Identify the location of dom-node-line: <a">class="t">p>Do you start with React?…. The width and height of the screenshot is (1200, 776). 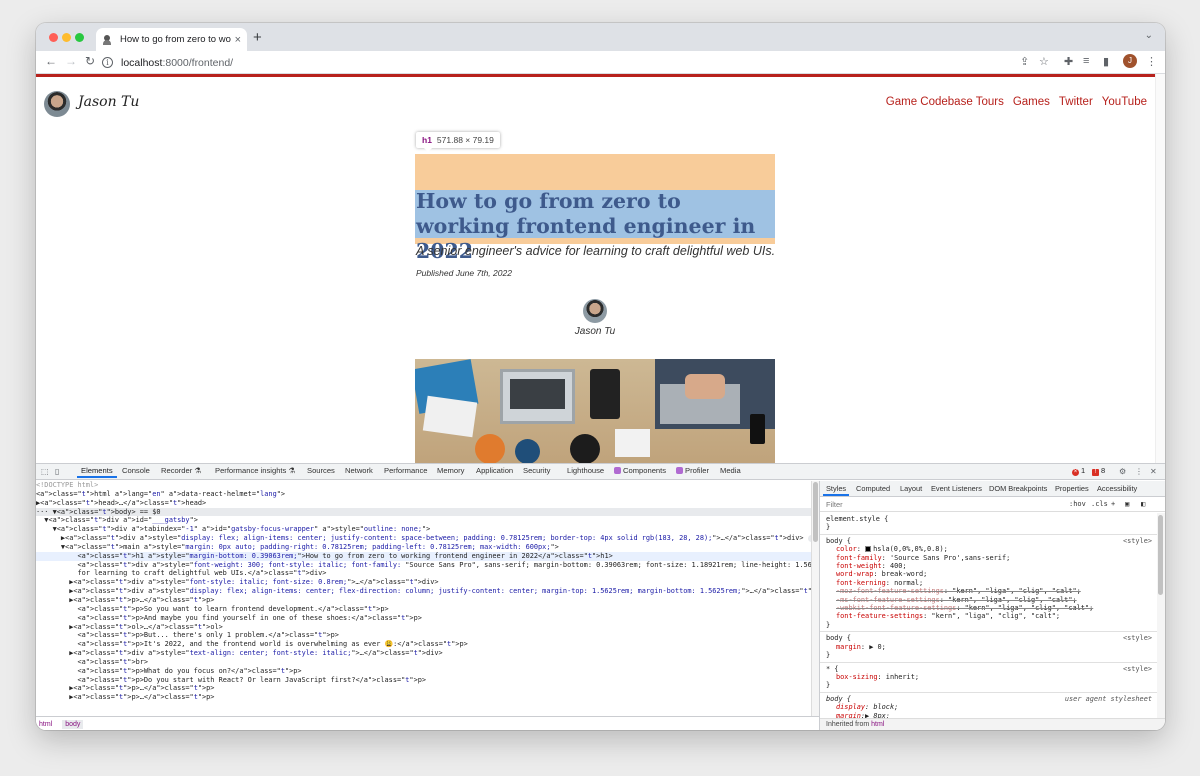
(423, 680).